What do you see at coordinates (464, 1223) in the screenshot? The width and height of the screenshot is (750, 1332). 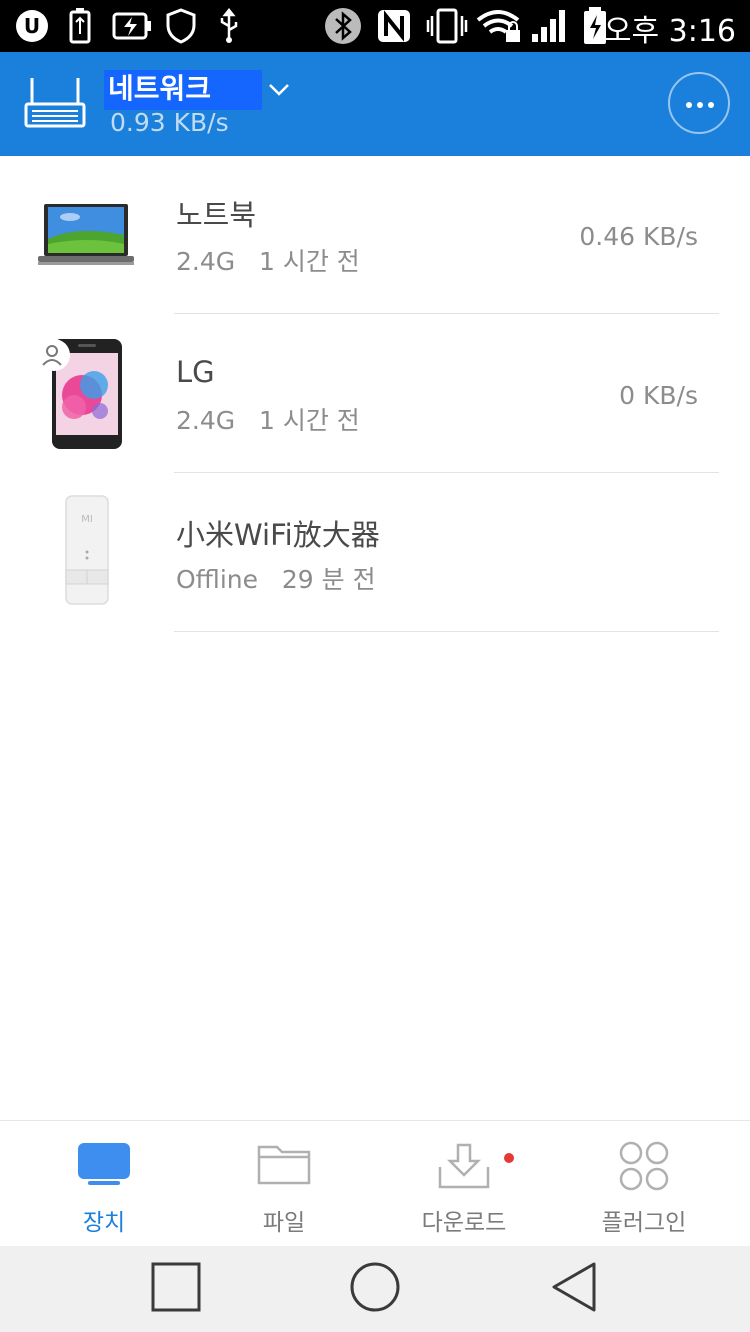 I see `tab-label: 다운로드` at bounding box center [464, 1223].